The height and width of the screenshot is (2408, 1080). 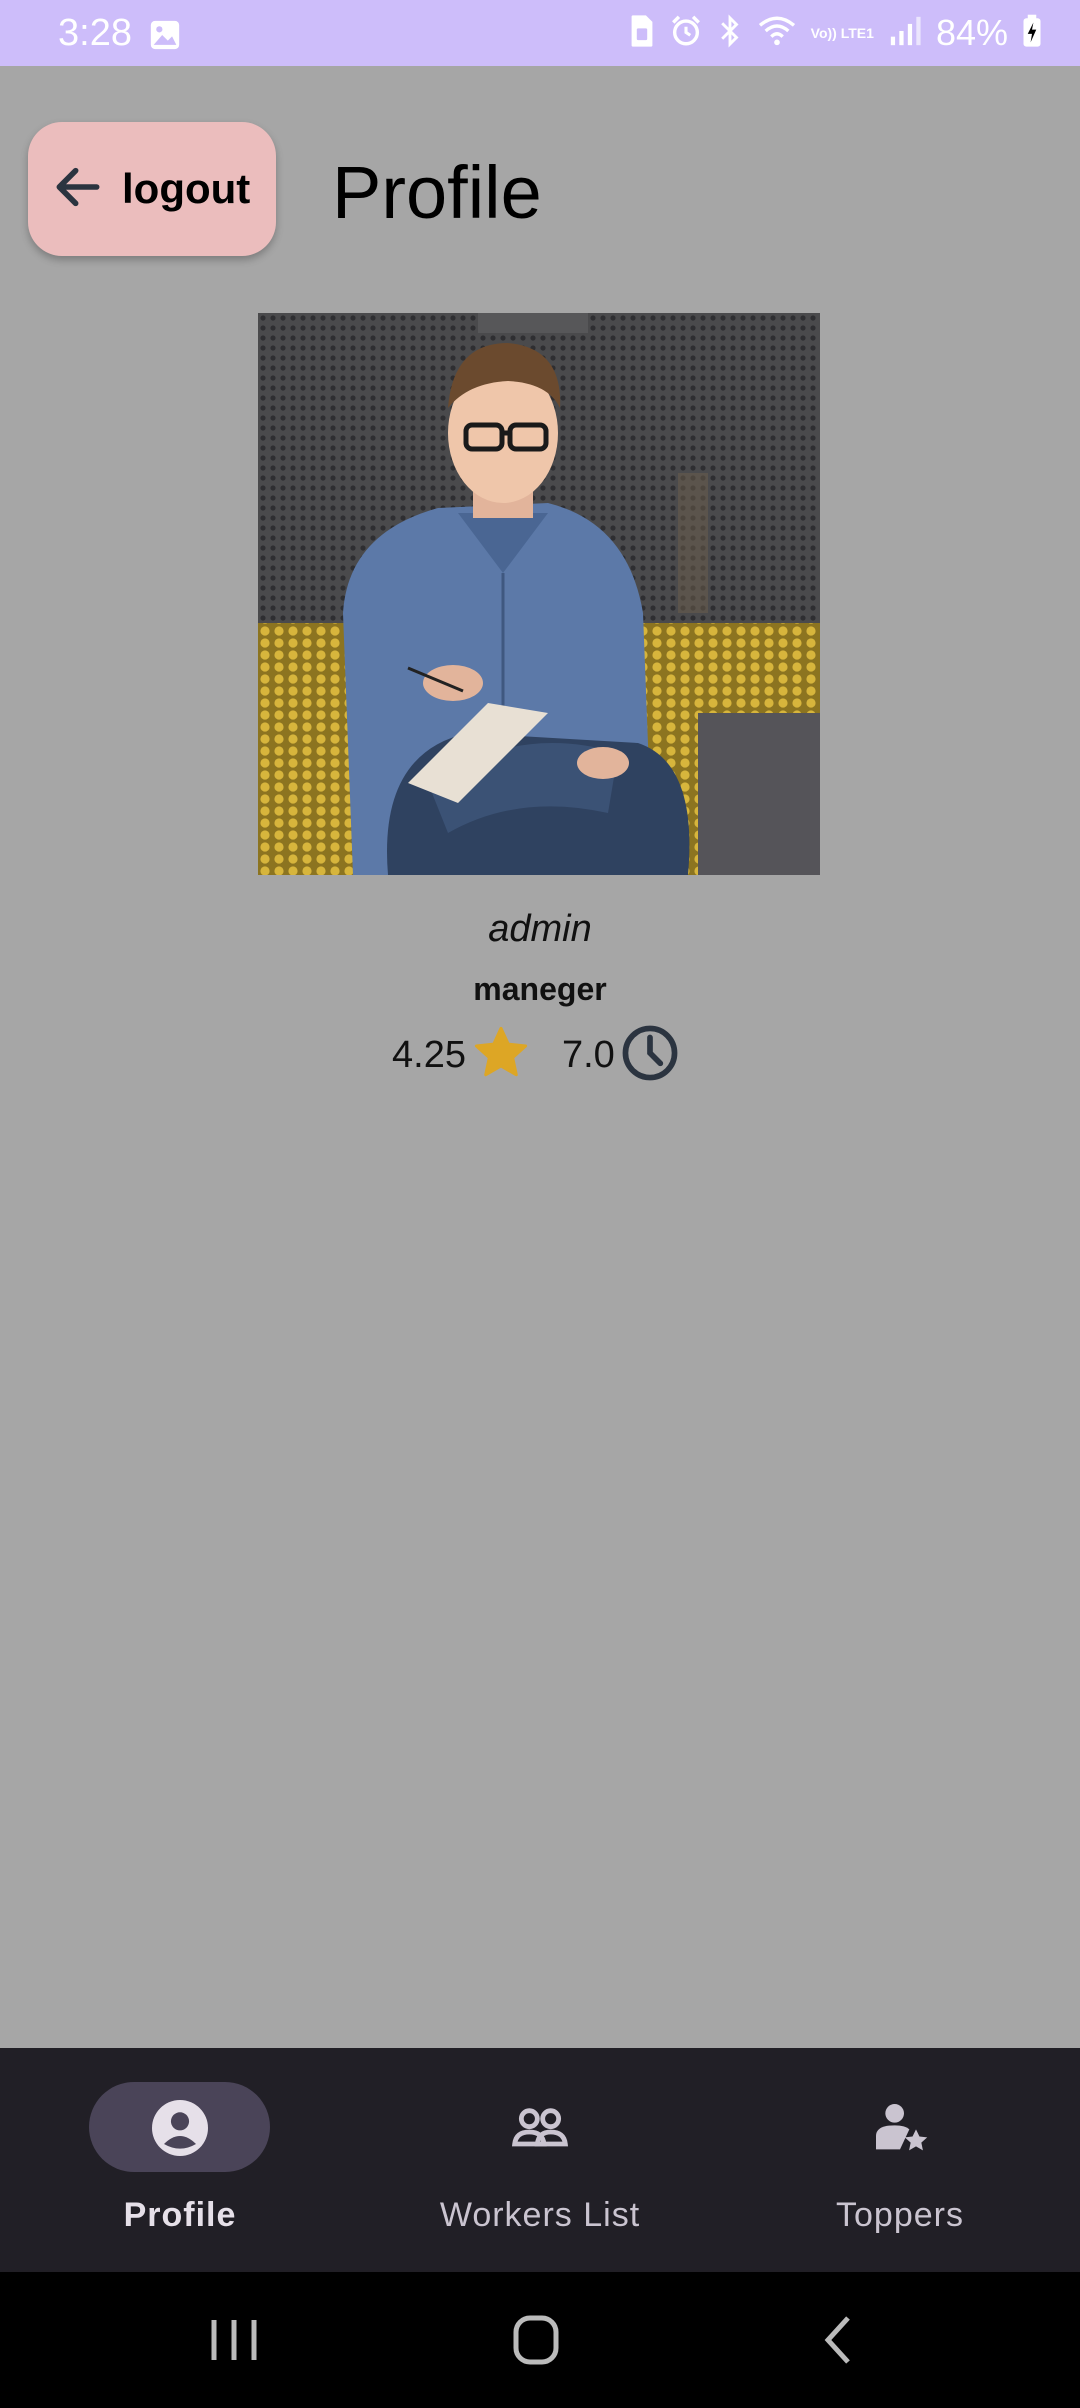 I want to click on stats-row: 4.25 7.0, so click(x=536, y=1055).